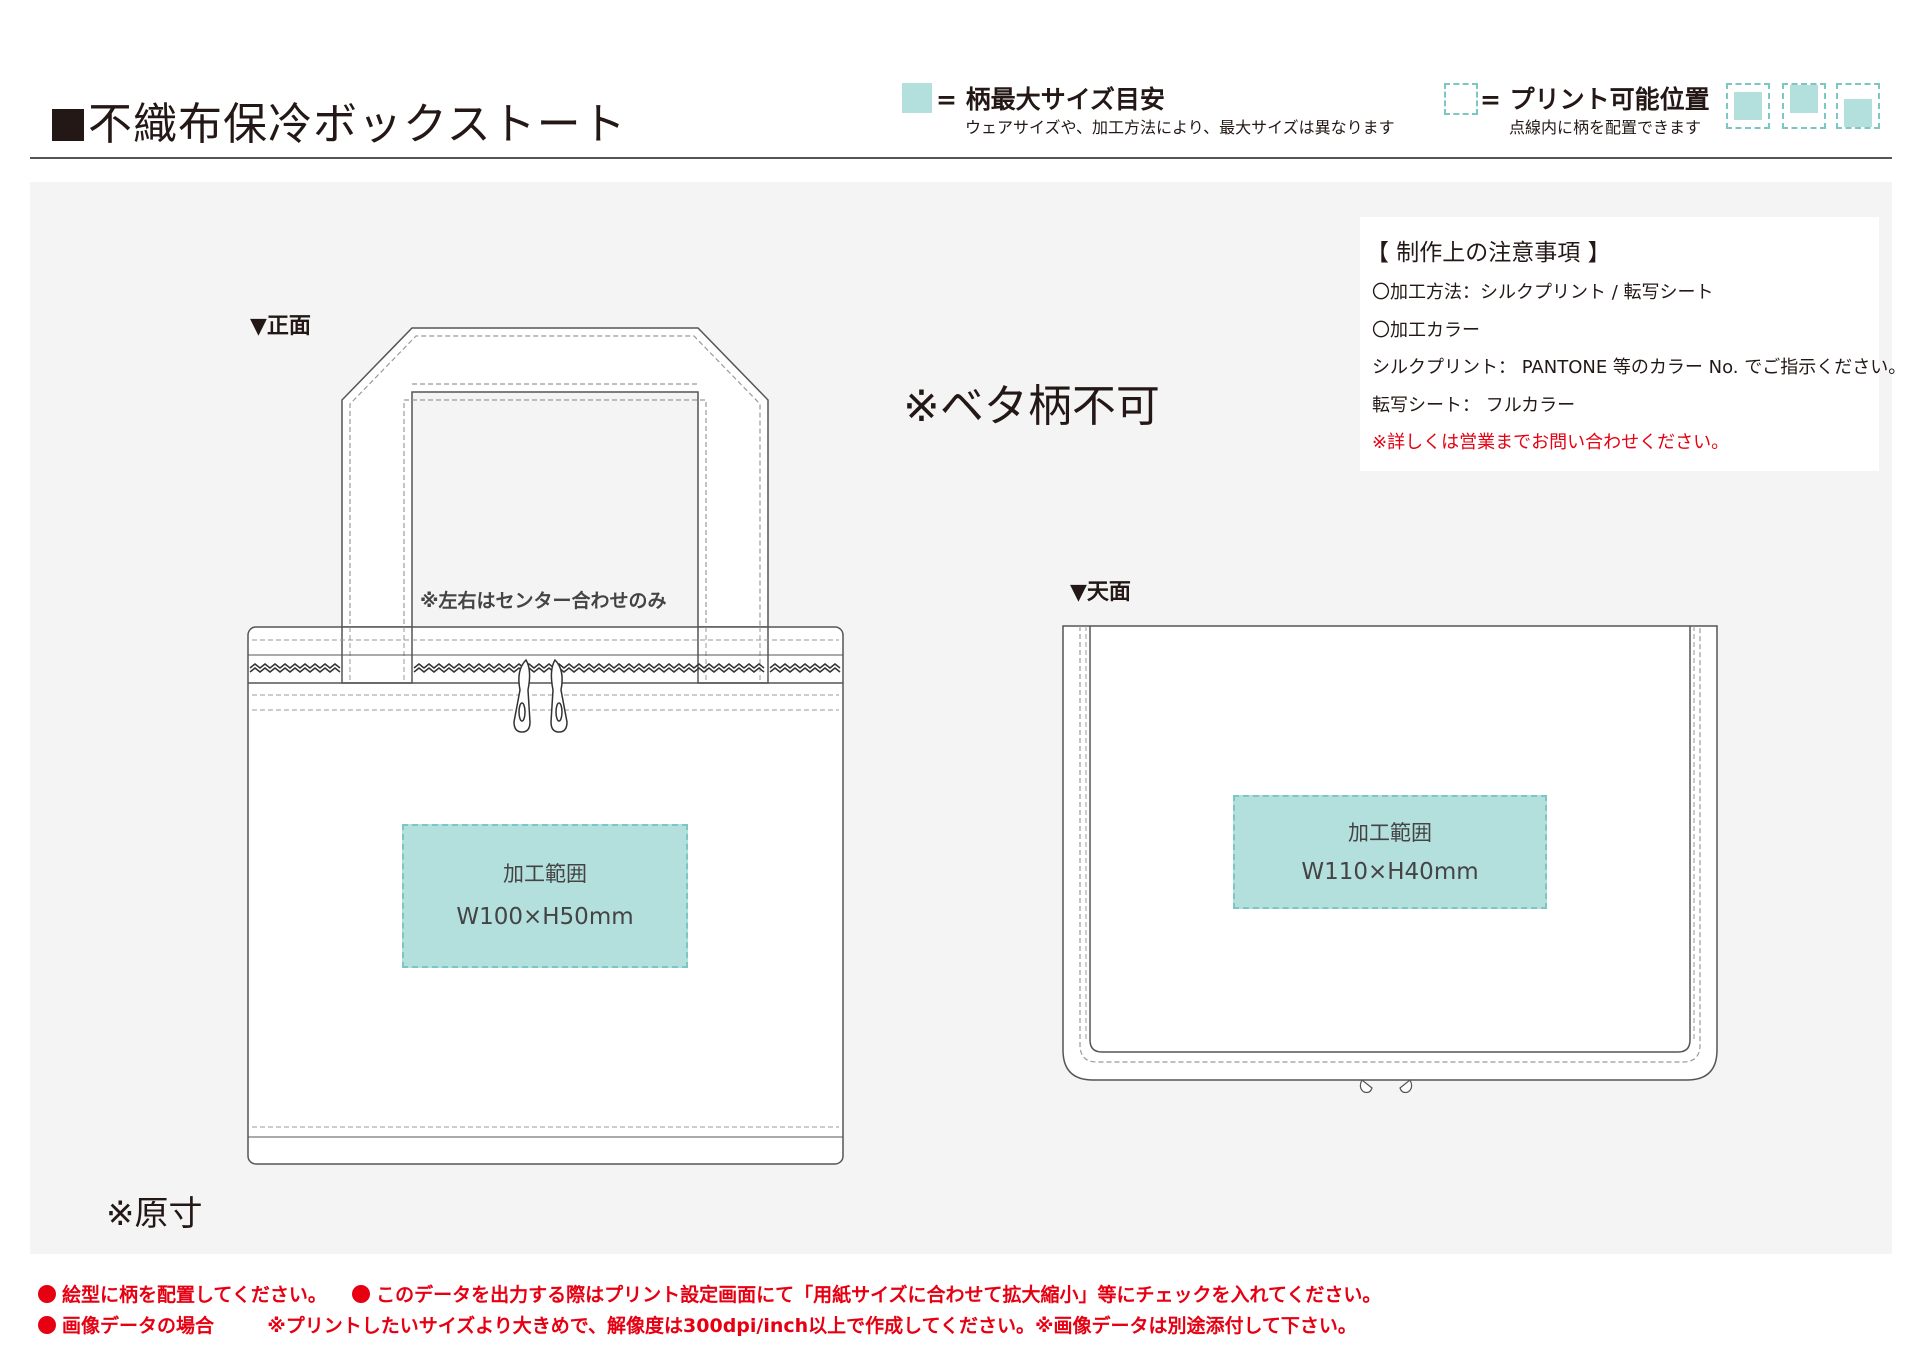  I want to click on front-print-area-label: 加工範囲, so click(545, 874).